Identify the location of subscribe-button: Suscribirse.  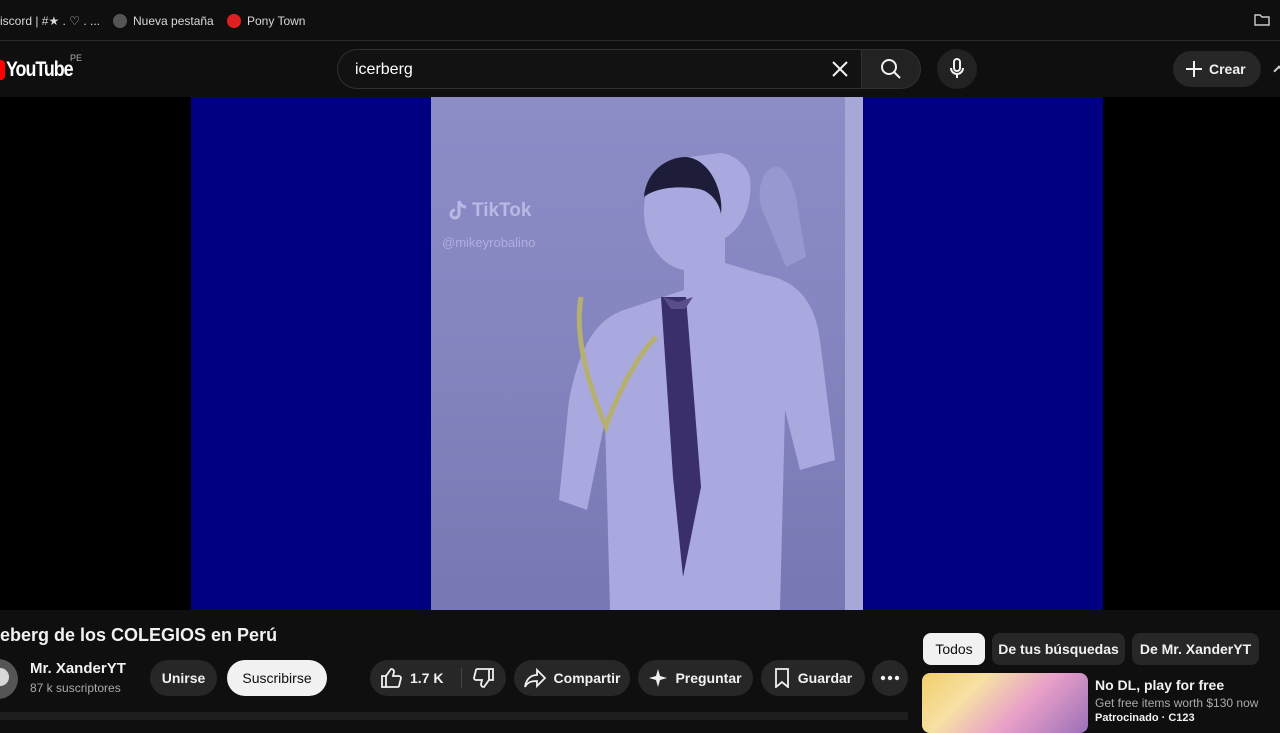
(277, 678).